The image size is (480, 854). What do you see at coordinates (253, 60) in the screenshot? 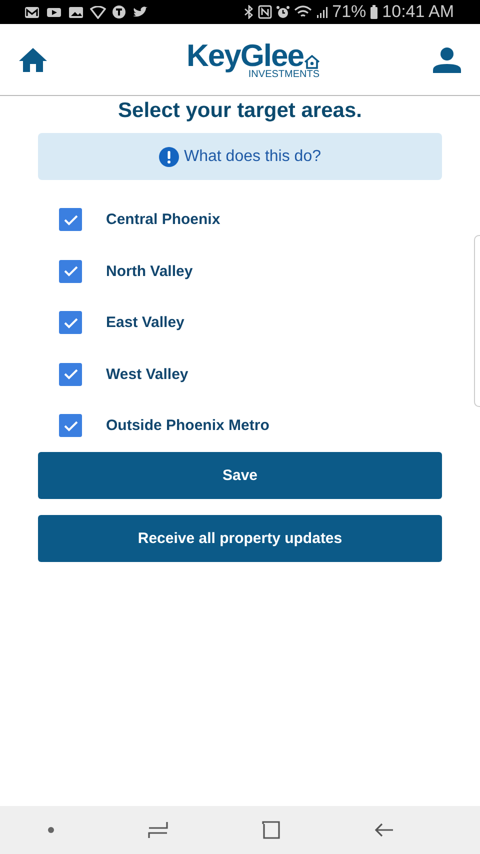
I see `logo: KeyGlee INVESTMENTS` at bounding box center [253, 60].